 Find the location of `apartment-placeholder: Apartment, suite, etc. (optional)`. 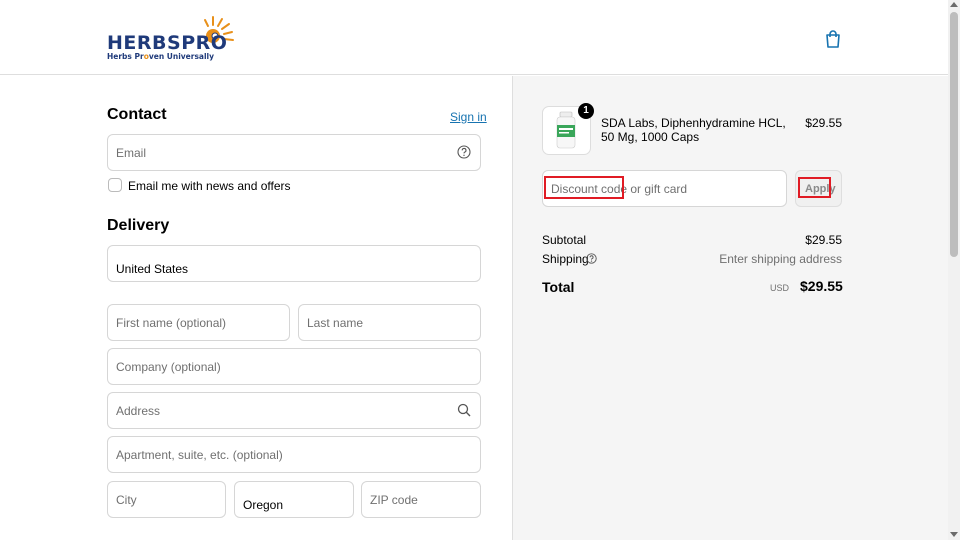

apartment-placeholder: Apartment, suite, etc. (optional) is located at coordinates (199, 455).